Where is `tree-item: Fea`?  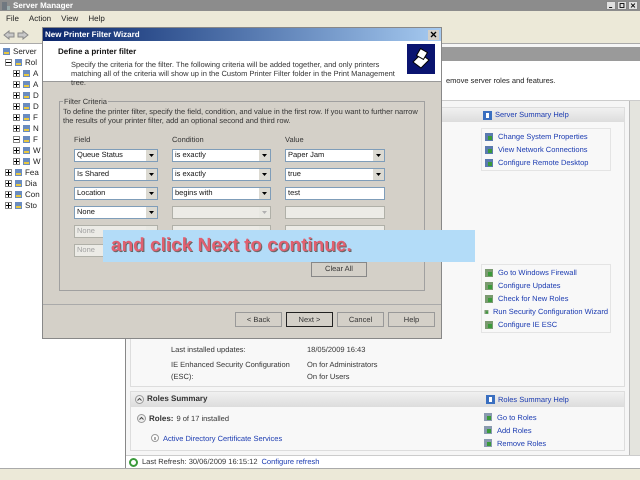 tree-item: Fea is located at coordinates (32, 172).